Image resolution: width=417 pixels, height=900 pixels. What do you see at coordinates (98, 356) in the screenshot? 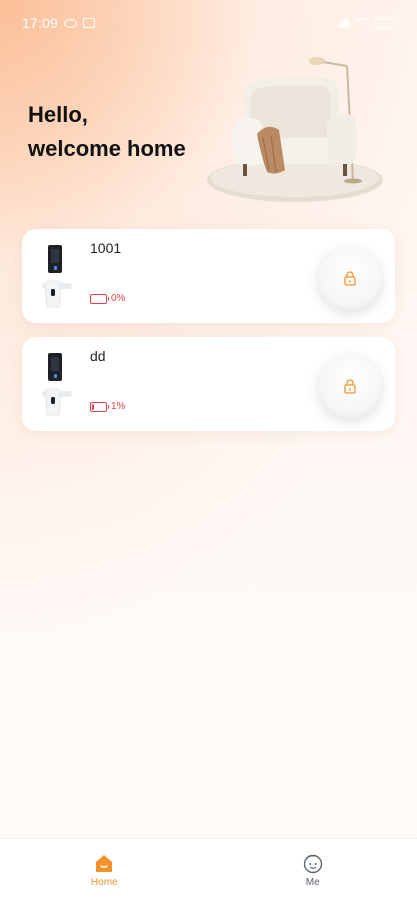
I see `device-name: dd` at bounding box center [98, 356].